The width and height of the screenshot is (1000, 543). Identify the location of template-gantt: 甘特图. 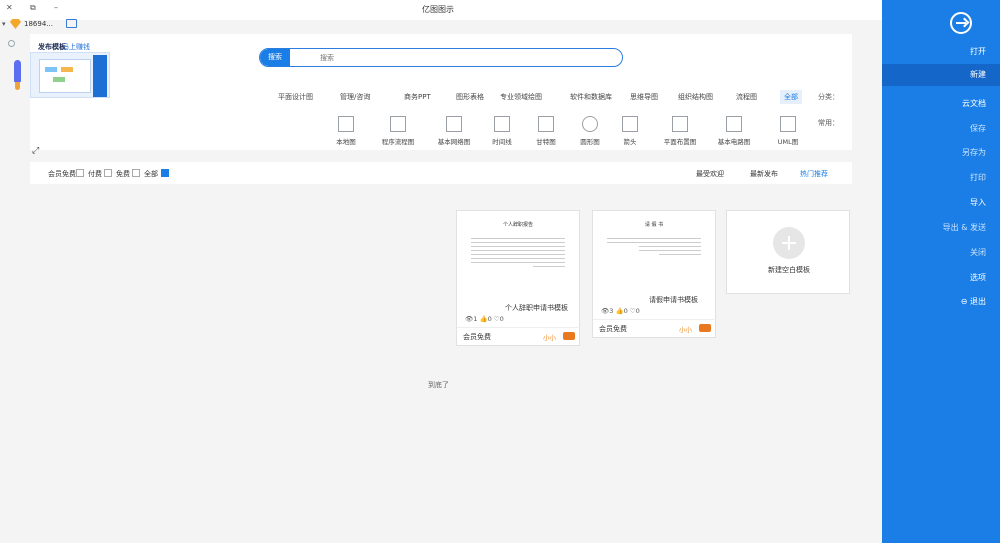
(546, 131).